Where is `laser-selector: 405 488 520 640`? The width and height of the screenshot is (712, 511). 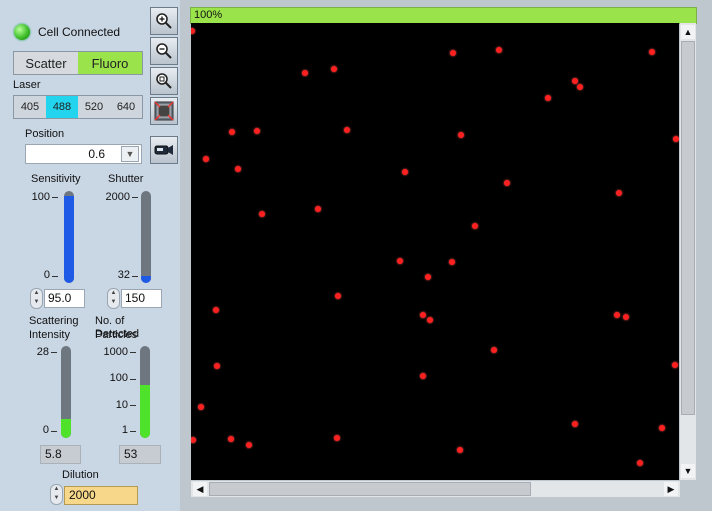
laser-selector: 405 488 520 640 is located at coordinates (78, 107).